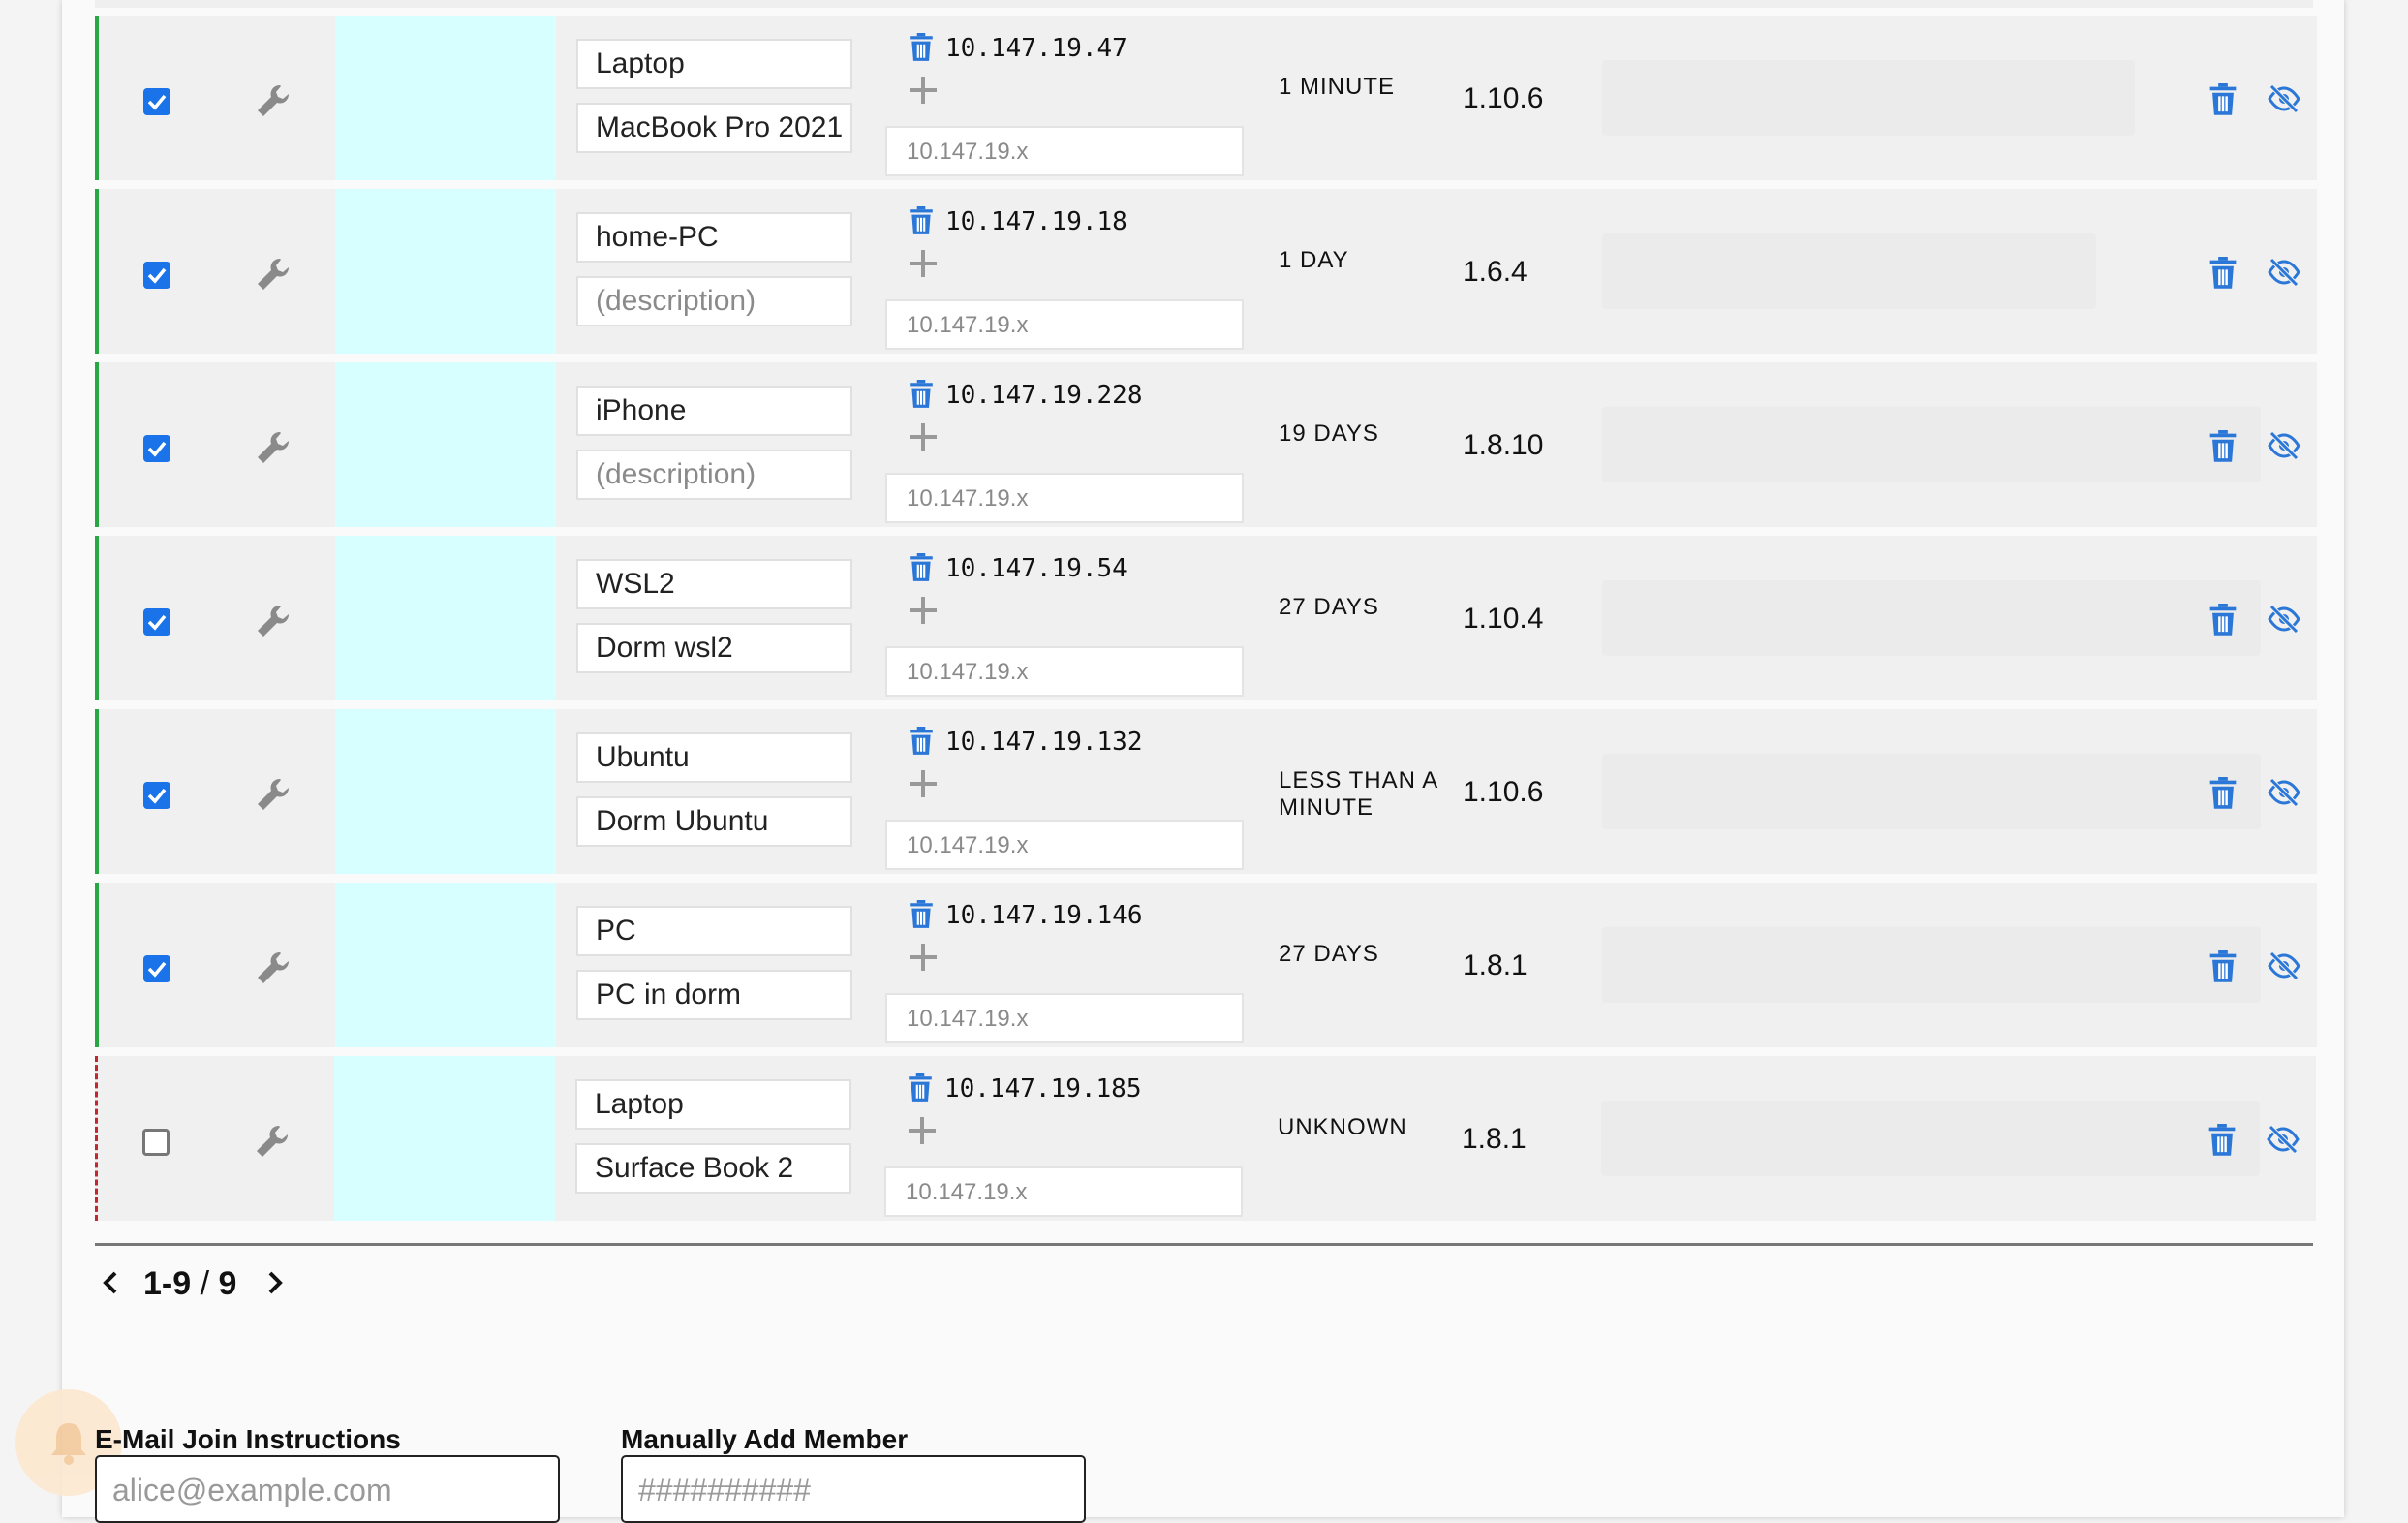 The width and height of the screenshot is (2408, 1523). Describe the element at coordinates (853, 1489) in the screenshot. I see `manual-add-input: ##########` at that location.